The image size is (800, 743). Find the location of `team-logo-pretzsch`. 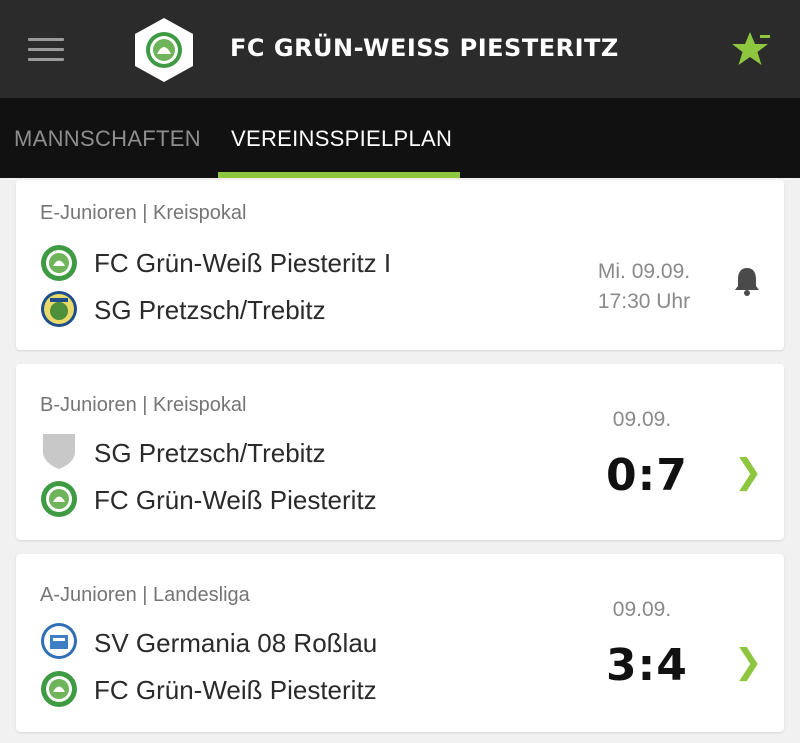

team-logo-pretzsch is located at coordinates (59, 309).